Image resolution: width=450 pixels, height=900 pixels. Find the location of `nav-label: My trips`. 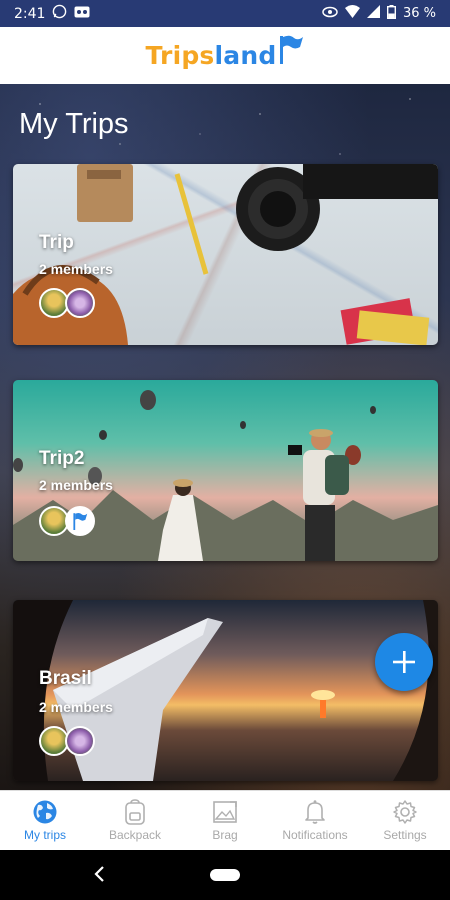

nav-label: My trips is located at coordinates (45, 835).